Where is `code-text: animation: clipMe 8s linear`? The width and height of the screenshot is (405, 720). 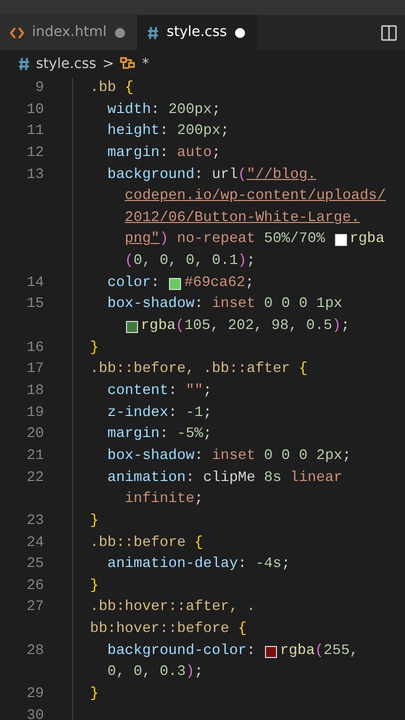
code-text: animation: clipMe 8s linear is located at coordinates (224, 478).